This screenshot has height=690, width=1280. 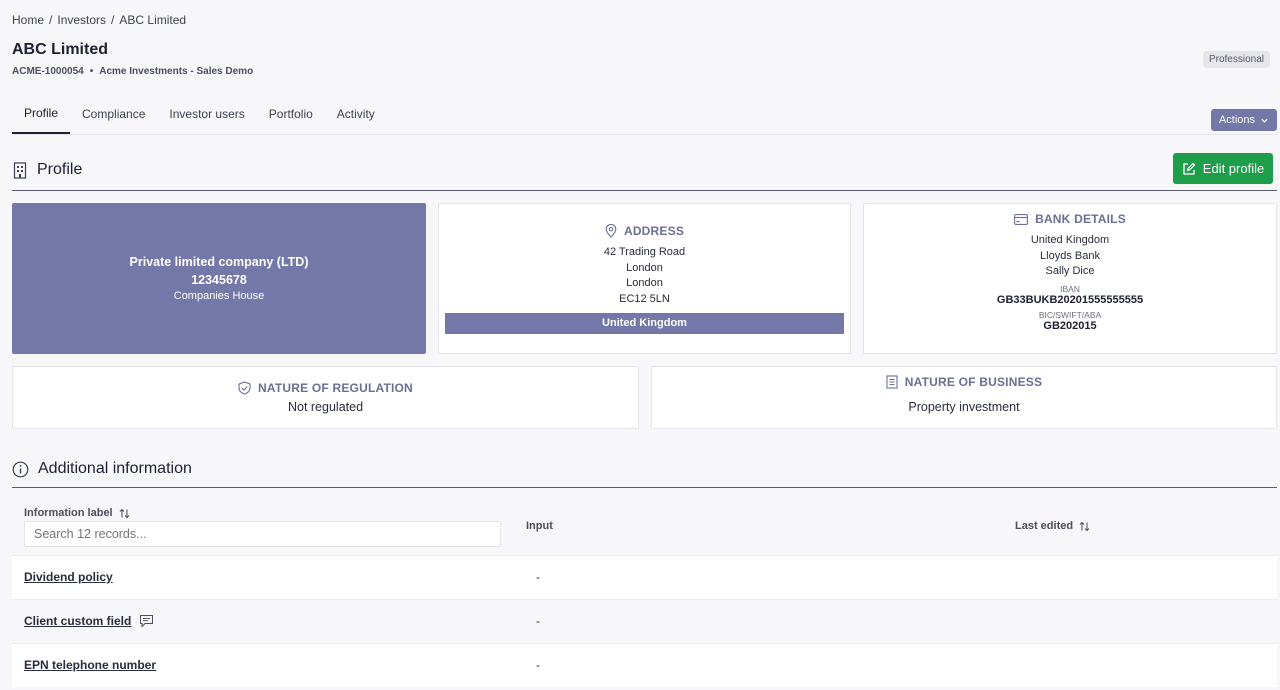 What do you see at coordinates (644, 472) in the screenshot?
I see `additional-info-section-header: Additional information` at bounding box center [644, 472].